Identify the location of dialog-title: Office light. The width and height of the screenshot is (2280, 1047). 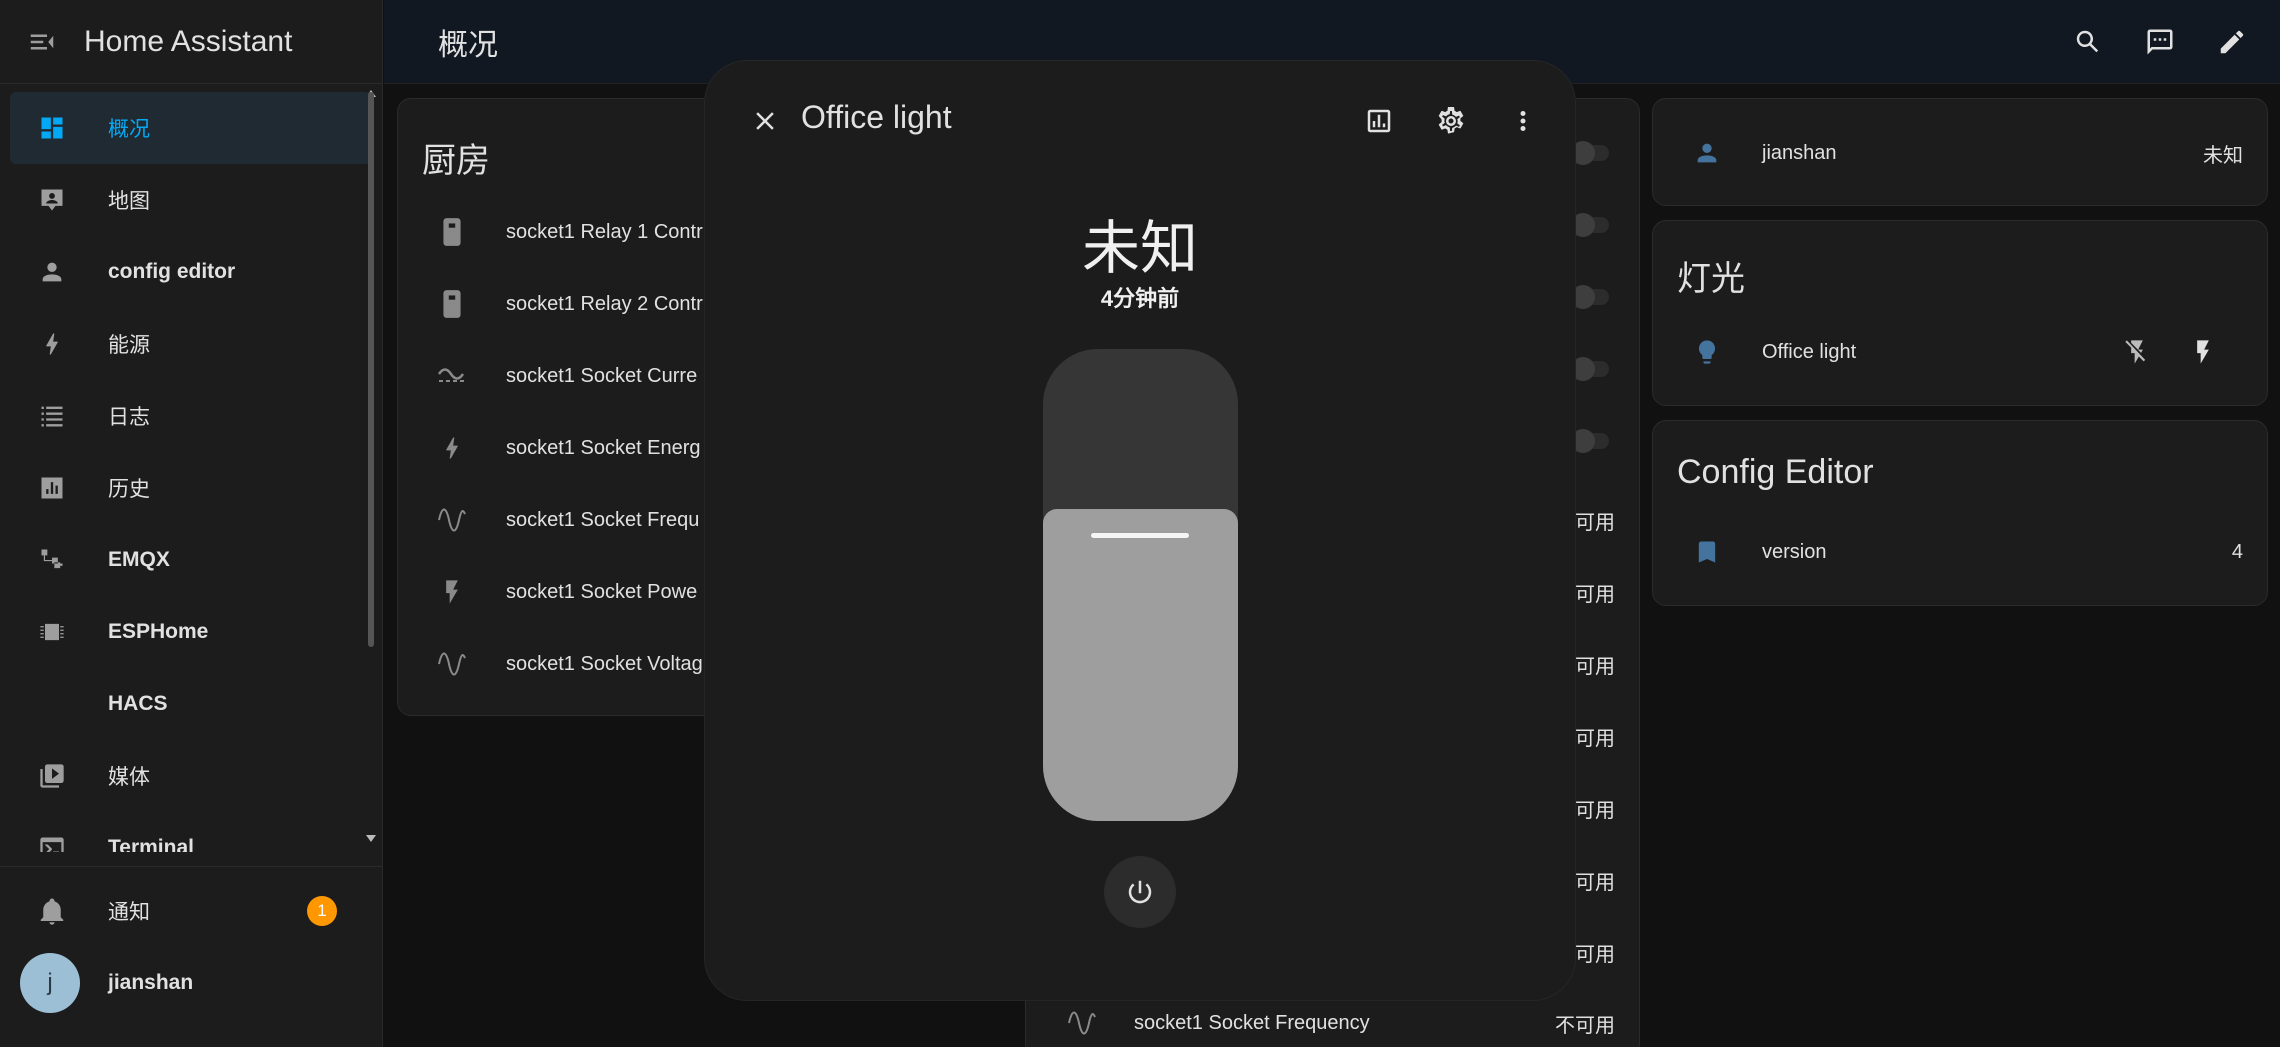
(876, 117).